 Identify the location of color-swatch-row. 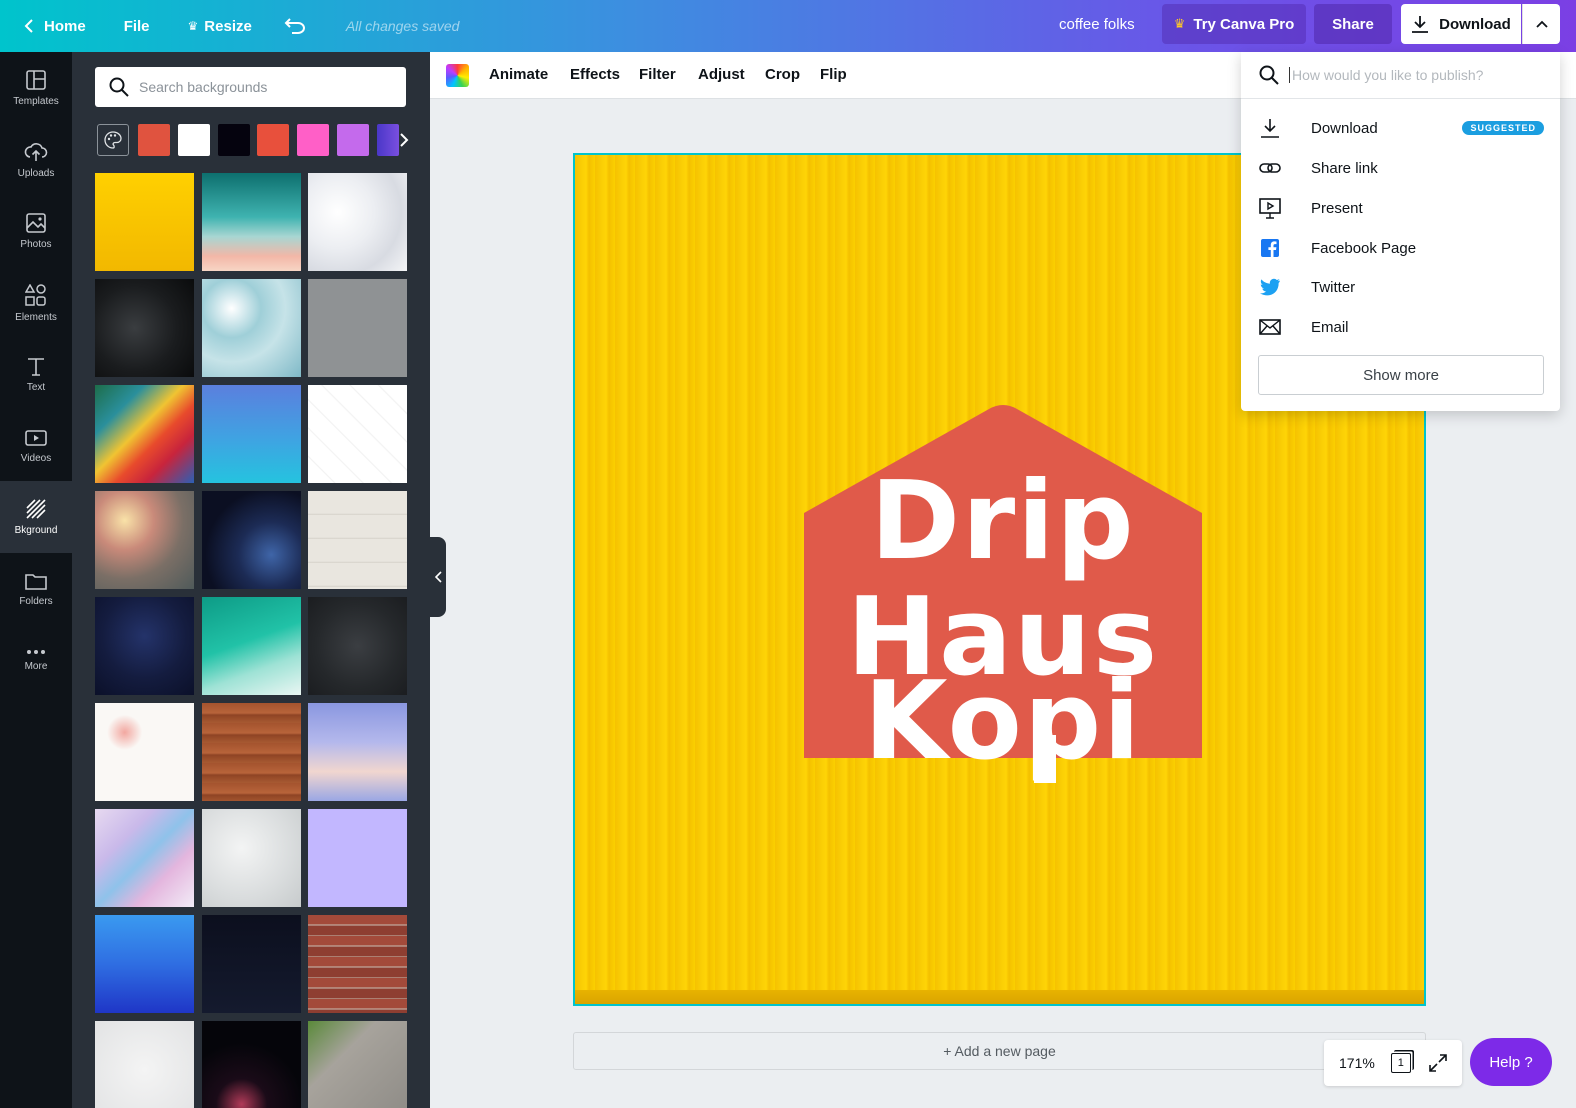
(252, 140).